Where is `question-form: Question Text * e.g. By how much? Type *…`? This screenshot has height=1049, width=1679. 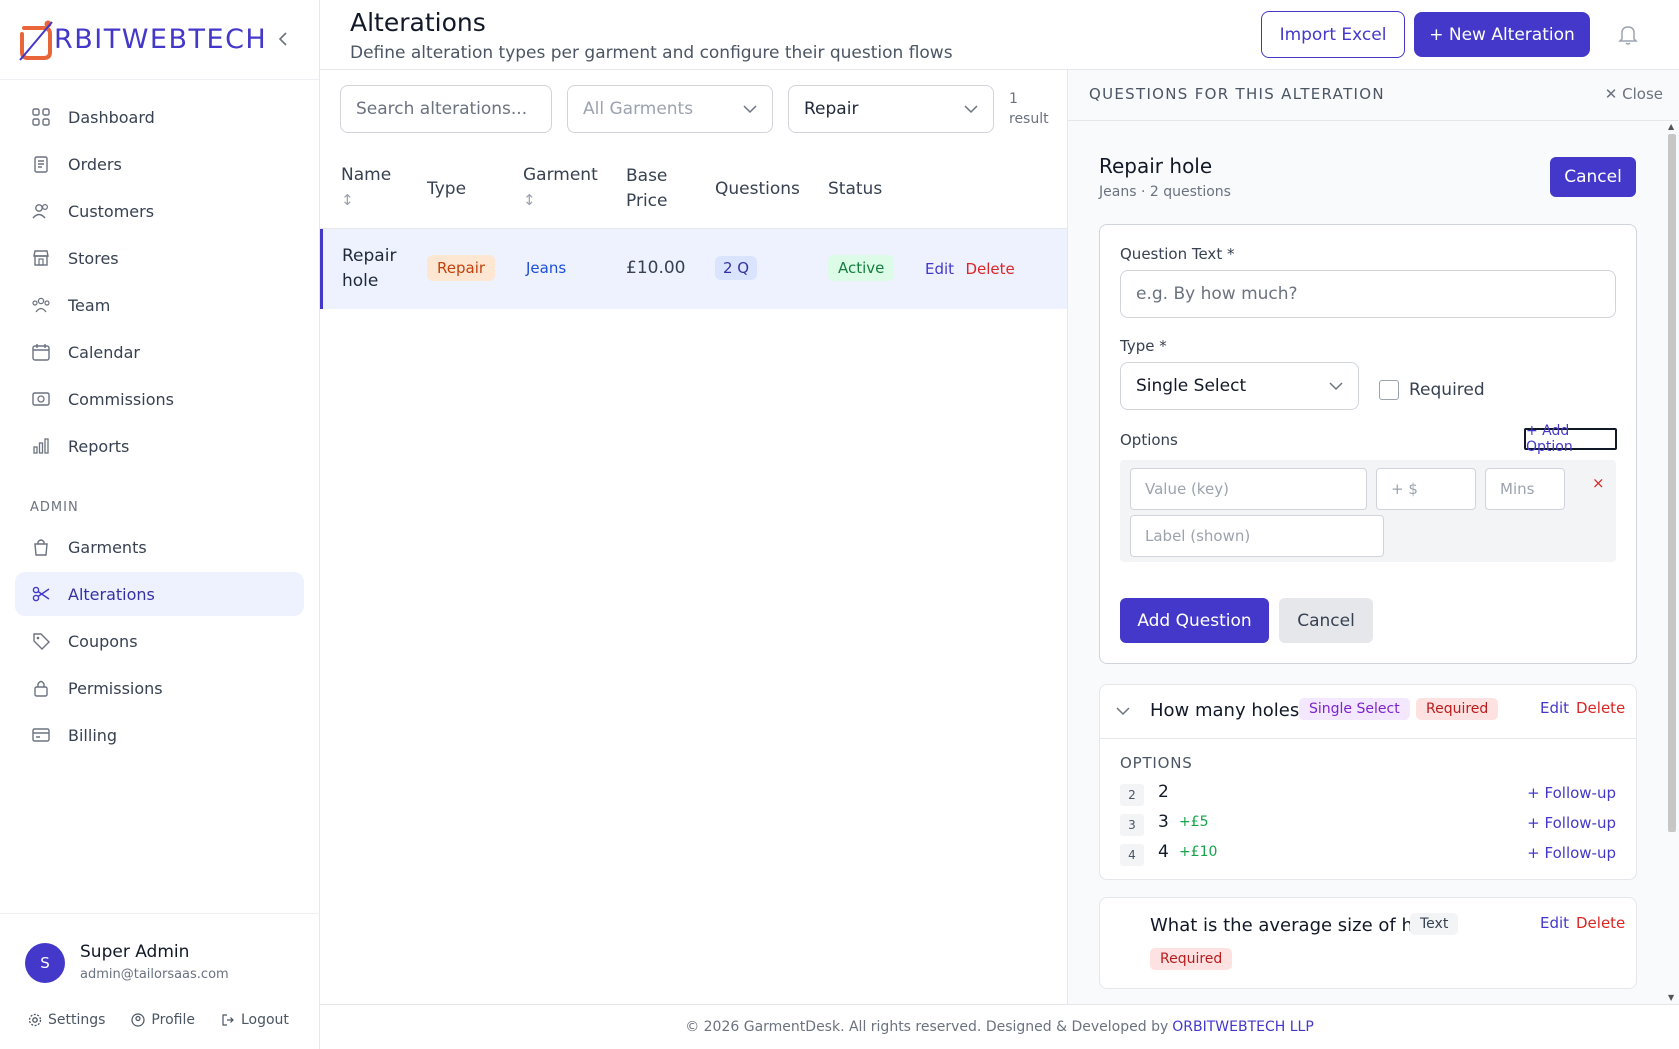
question-form: Question Text * e.g. By how much? Type *… is located at coordinates (1368, 444).